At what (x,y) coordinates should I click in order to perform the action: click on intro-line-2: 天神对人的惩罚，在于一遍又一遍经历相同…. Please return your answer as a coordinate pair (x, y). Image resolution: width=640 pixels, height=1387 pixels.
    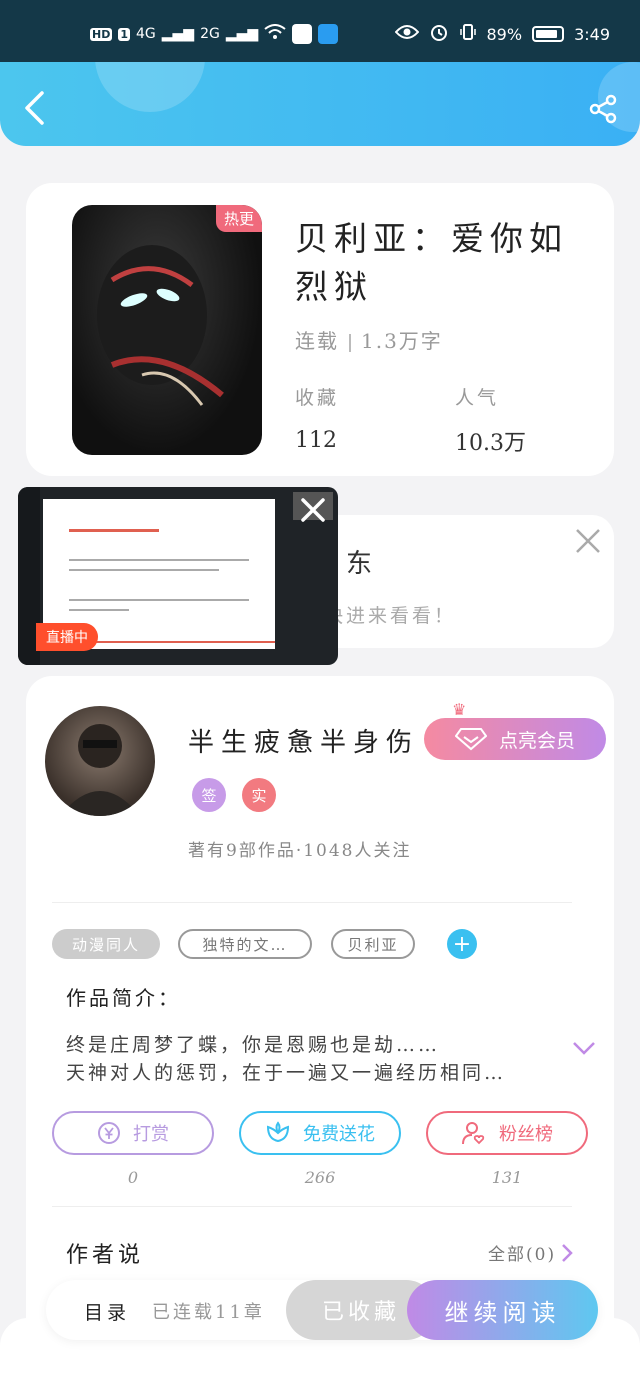
    Looking at the image, I should click on (286, 1073).